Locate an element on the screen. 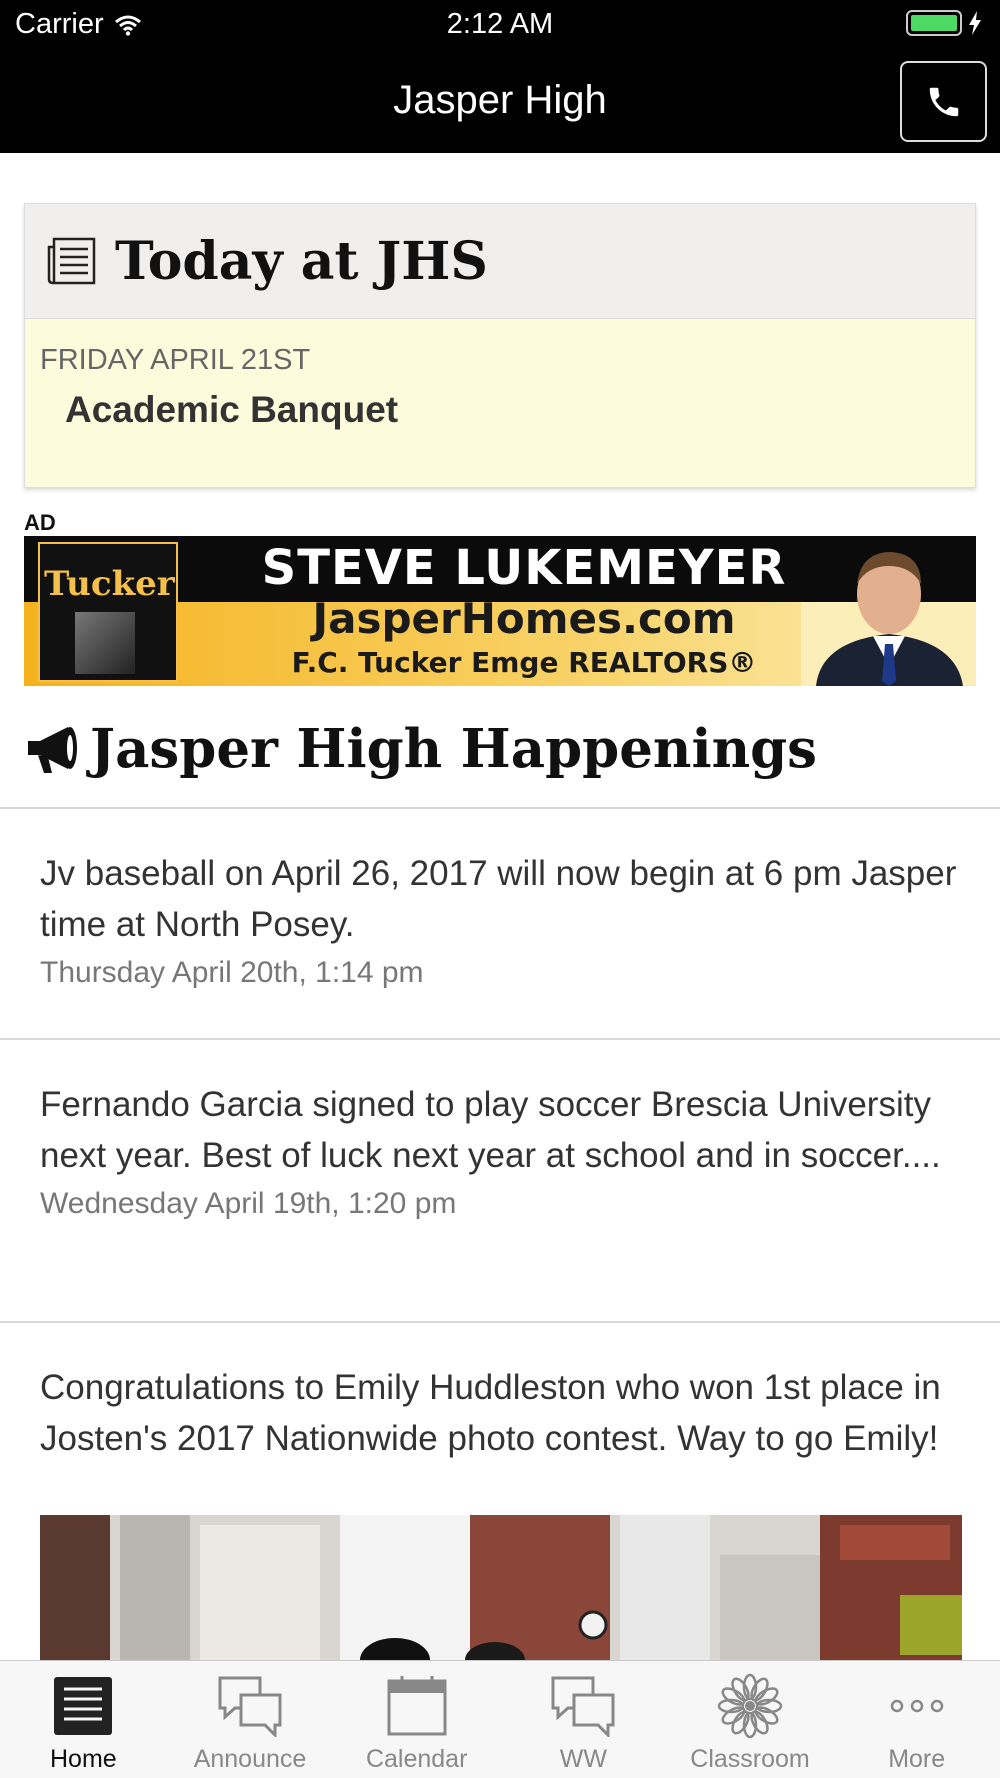 This screenshot has width=1000, height=1778. tab-announce: Announce is located at coordinates (250, 1719).